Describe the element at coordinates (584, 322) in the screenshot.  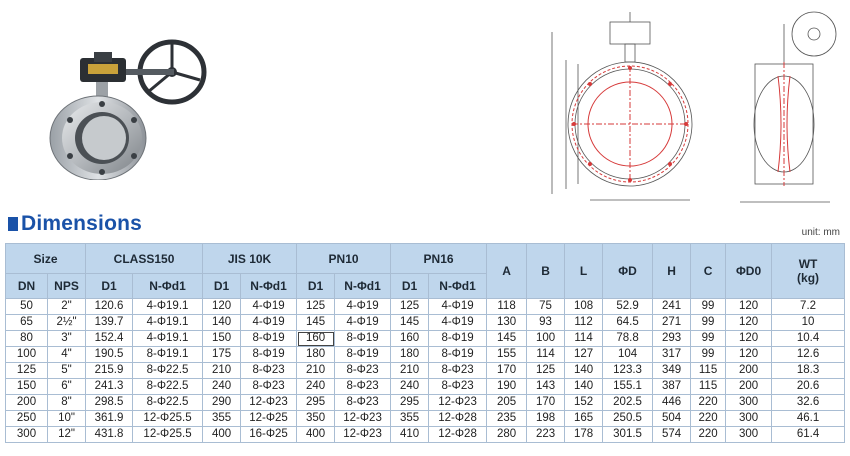
I see `table-cell: 112` at that location.